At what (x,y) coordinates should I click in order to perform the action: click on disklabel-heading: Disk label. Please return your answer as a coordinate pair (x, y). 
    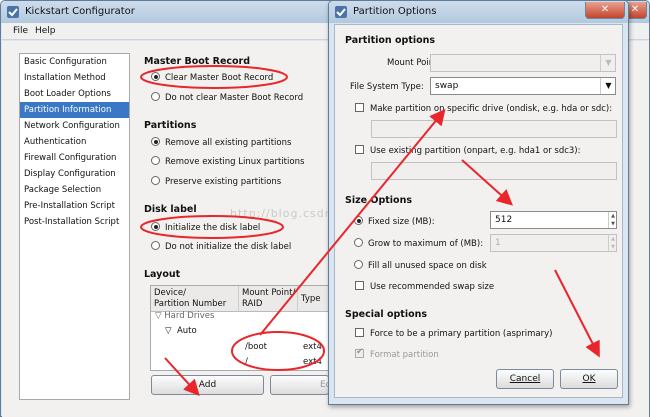
    Looking at the image, I should click on (170, 209).